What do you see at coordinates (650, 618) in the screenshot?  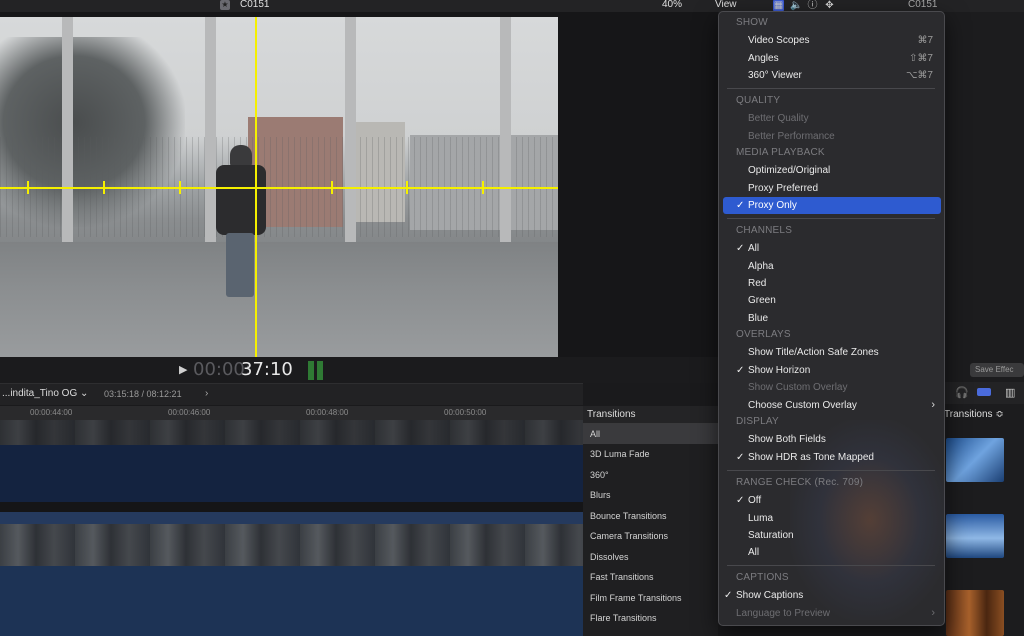 I see `transition-category: Flare Transitions` at bounding box center [650, 618].